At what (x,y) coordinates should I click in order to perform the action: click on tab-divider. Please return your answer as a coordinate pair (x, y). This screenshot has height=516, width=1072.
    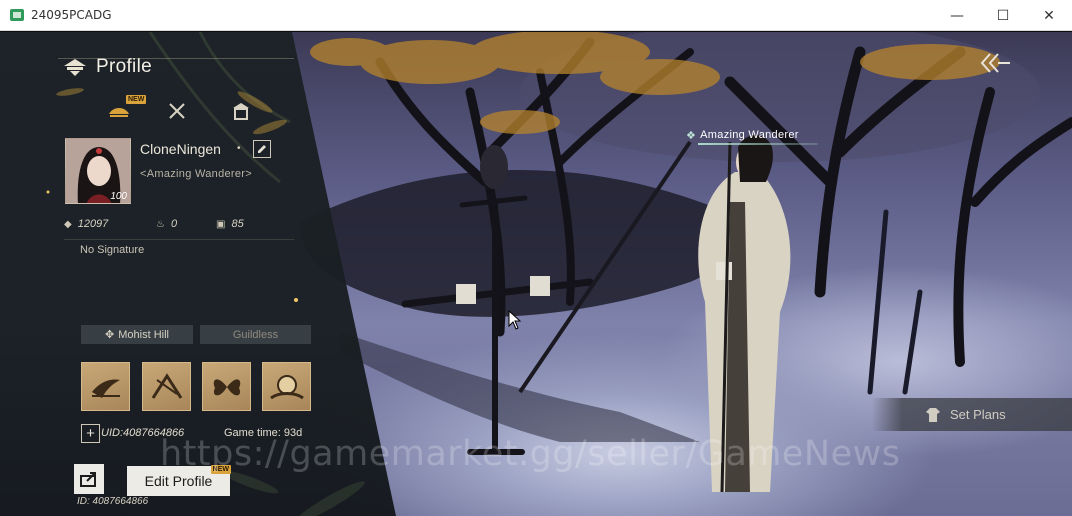
    Looking at the image, I should click on (176, 58).